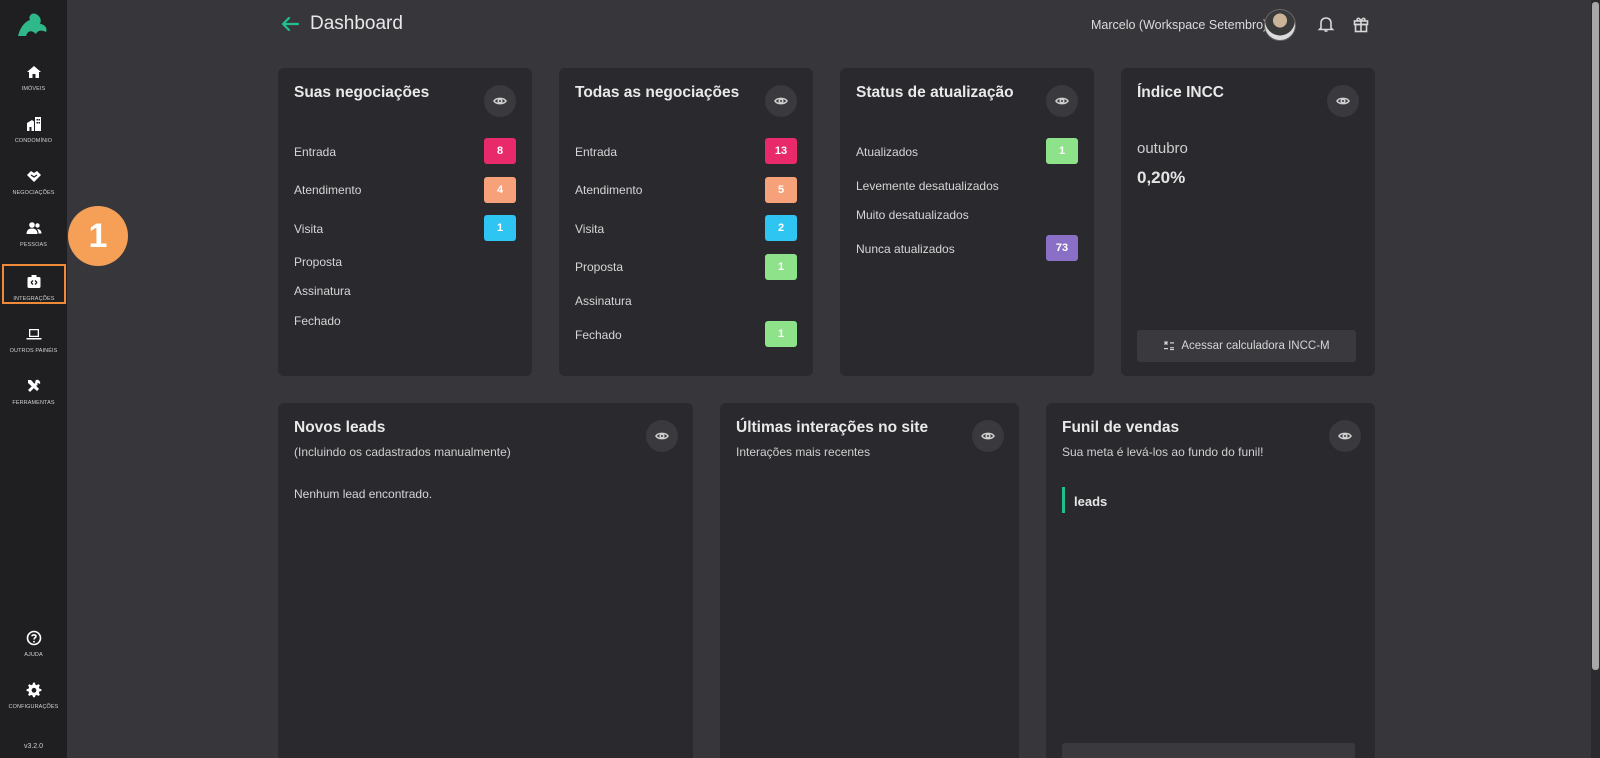  Describe the element at coordinates (33, 334) in the screenshot. I see `laptop-icon` at that location.